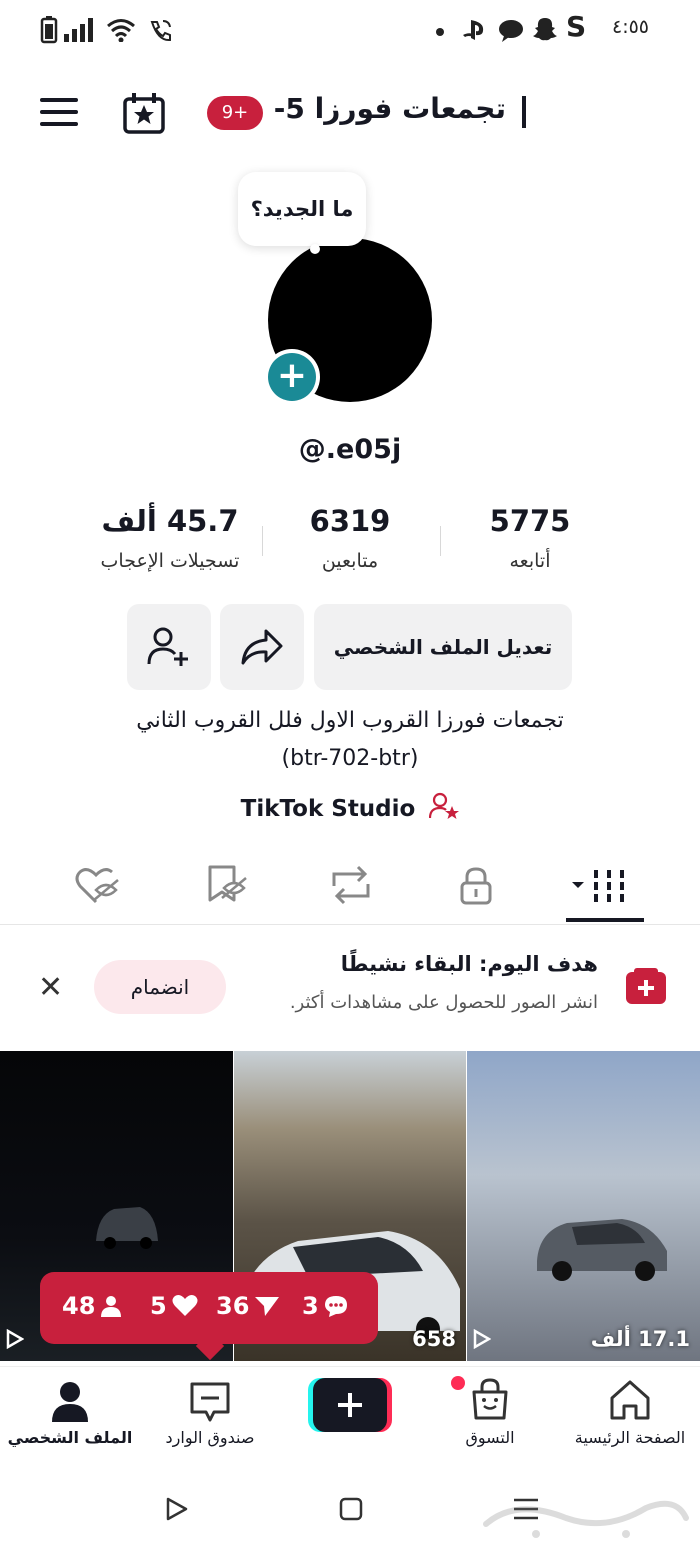  I want to click on active-tab-indicator, so click(605, 920).